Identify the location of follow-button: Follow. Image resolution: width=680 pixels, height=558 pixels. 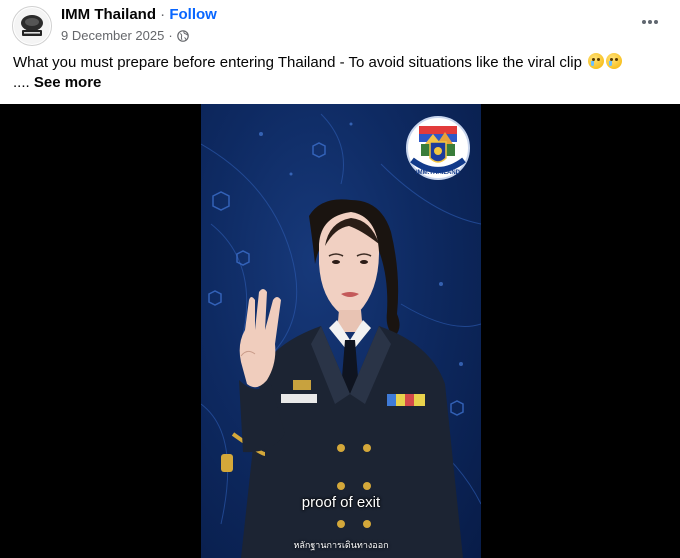
(193, 14).